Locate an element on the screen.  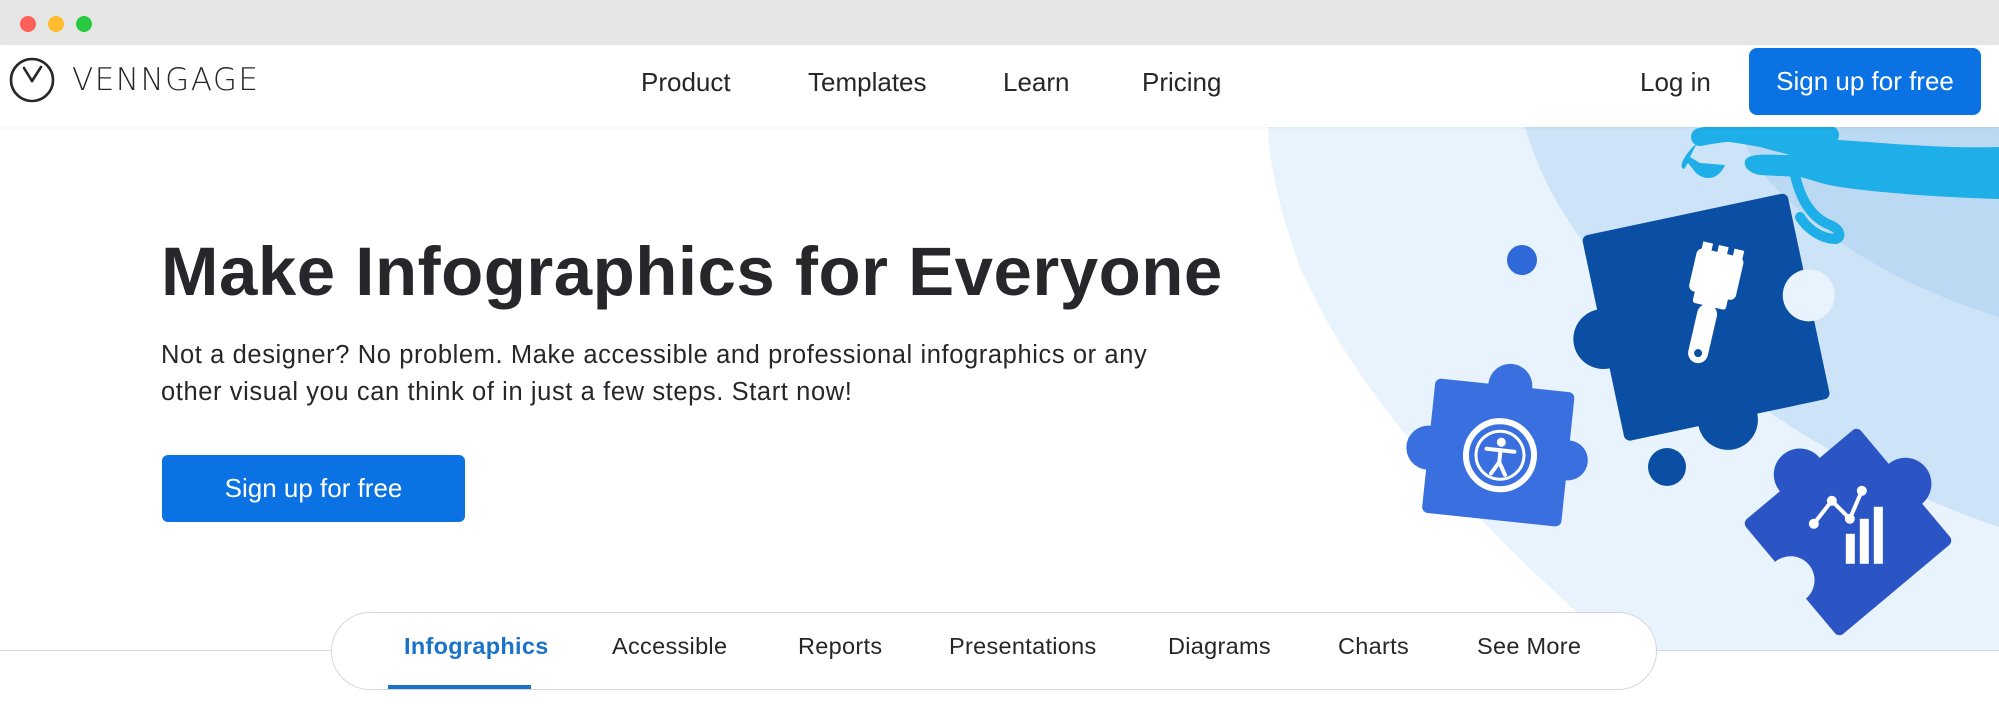
nav-signup-button: Sign up for free is located at coordinates (1865, 81).